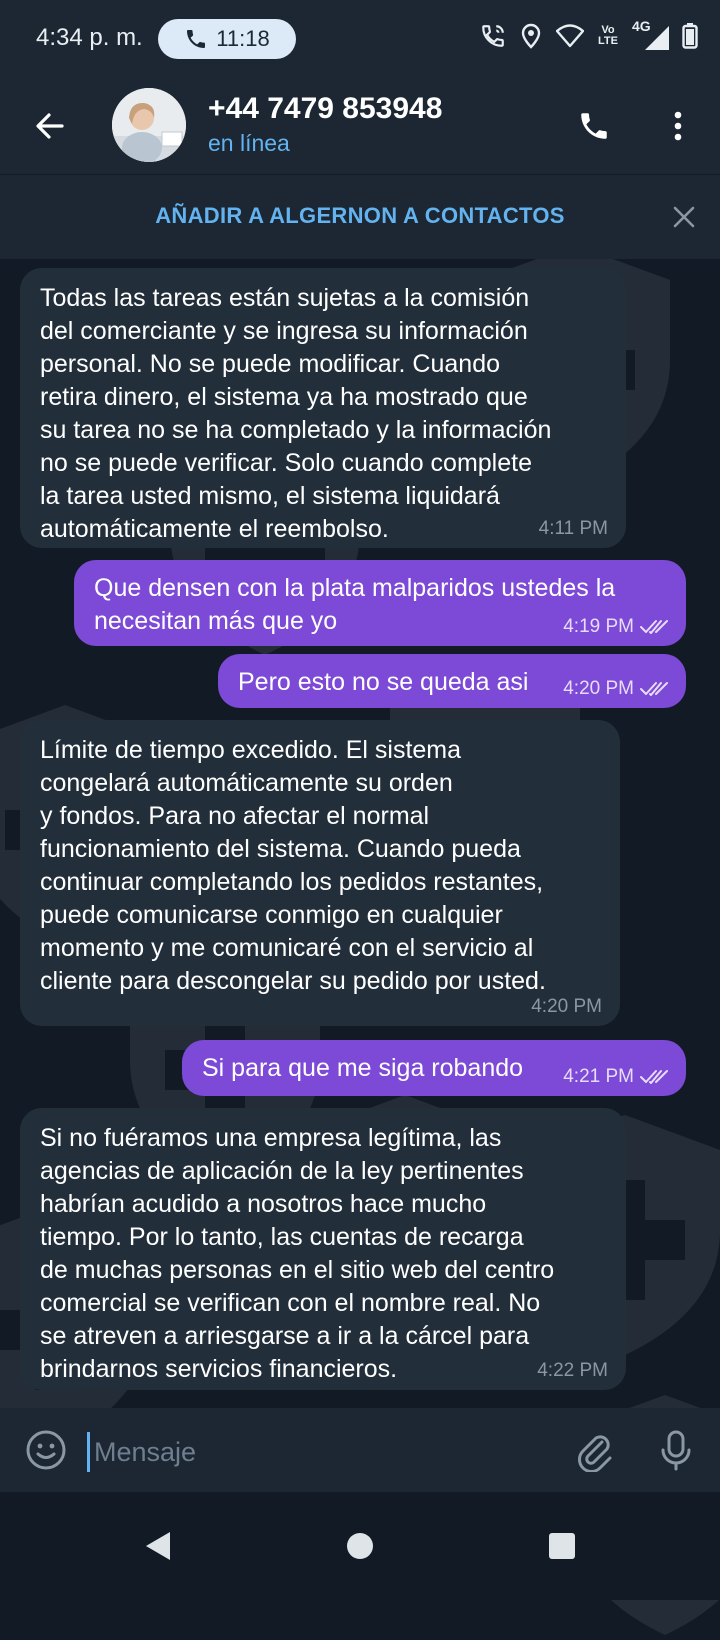 The height and width of the screenshot is (1640, 720). I want to click on emoji-button, so click(46, 1450).